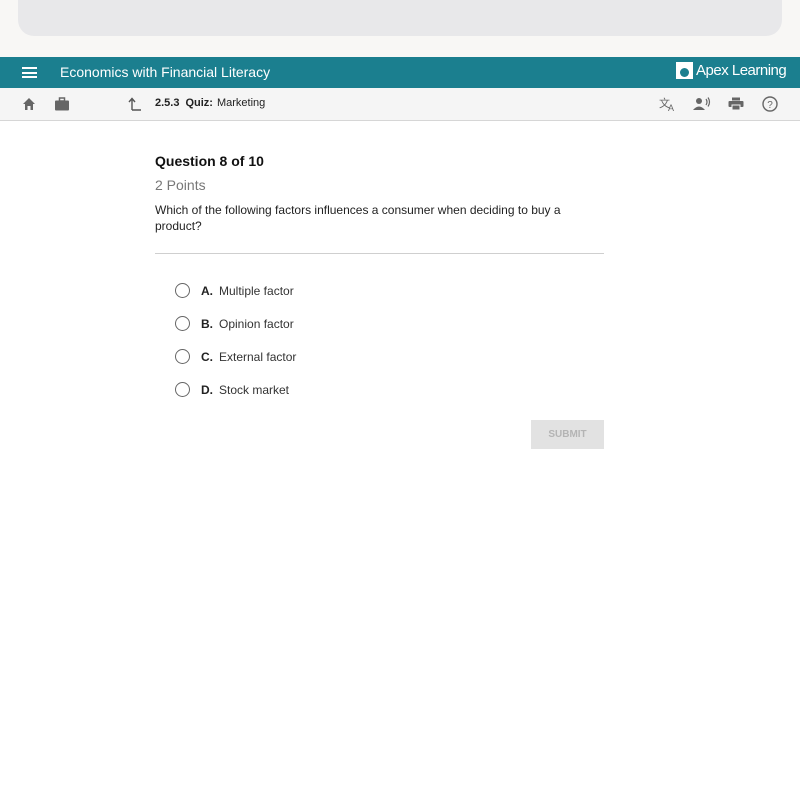 This screenshot has height=800, width=800. Describe the element at coordinates (207, 356) in the screenshot. I see `option-letter: C.` at that location.